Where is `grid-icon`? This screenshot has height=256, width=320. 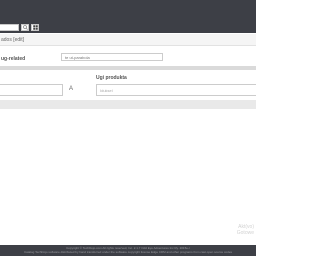
grid-icon is located at coordinates (35, 27).